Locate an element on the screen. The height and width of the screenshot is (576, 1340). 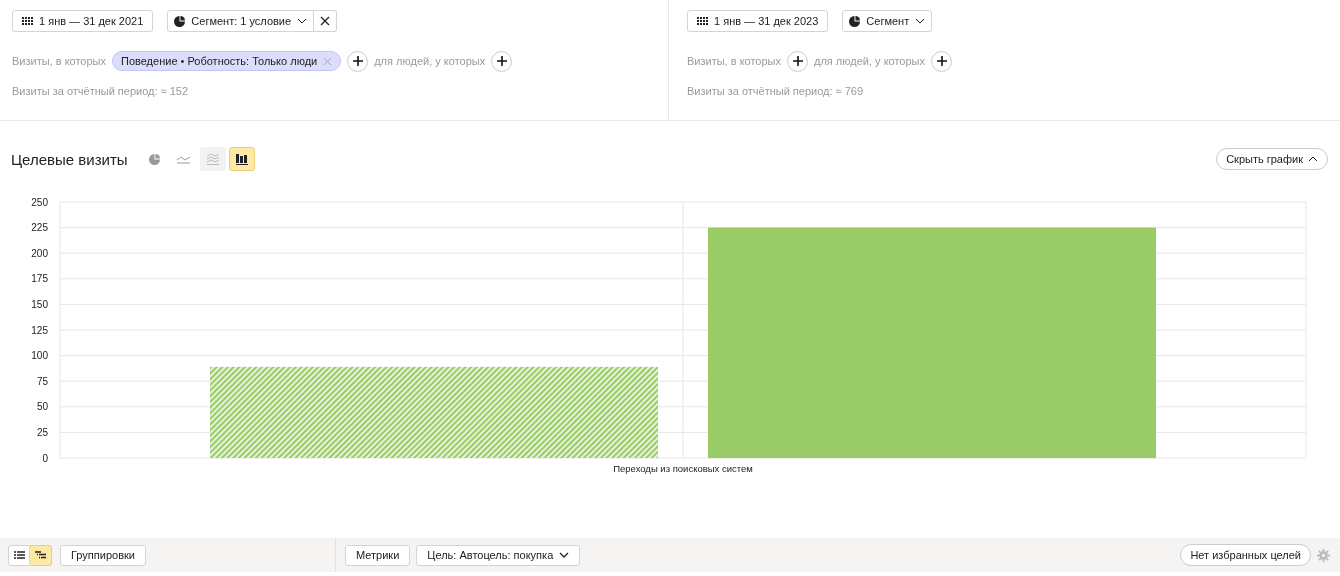
y-tick-label: 200 is located at coordinates (39, 253).